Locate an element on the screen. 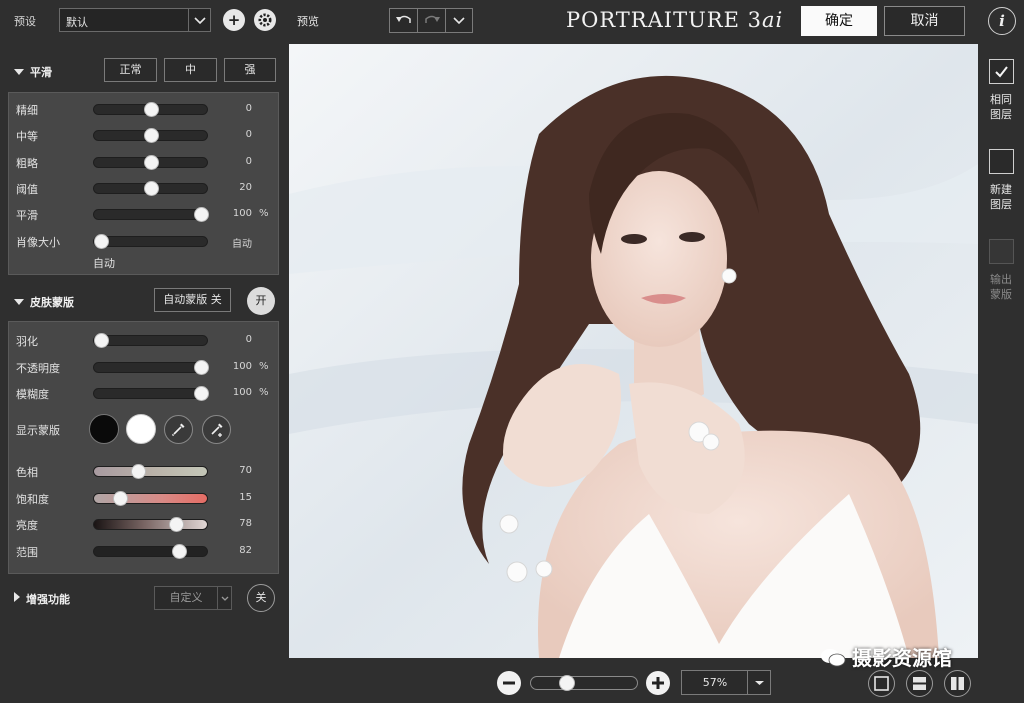 This screenshot has width=1024, height=703. enhance-section-header: 增强功能 is located at coordinates (42, 599).